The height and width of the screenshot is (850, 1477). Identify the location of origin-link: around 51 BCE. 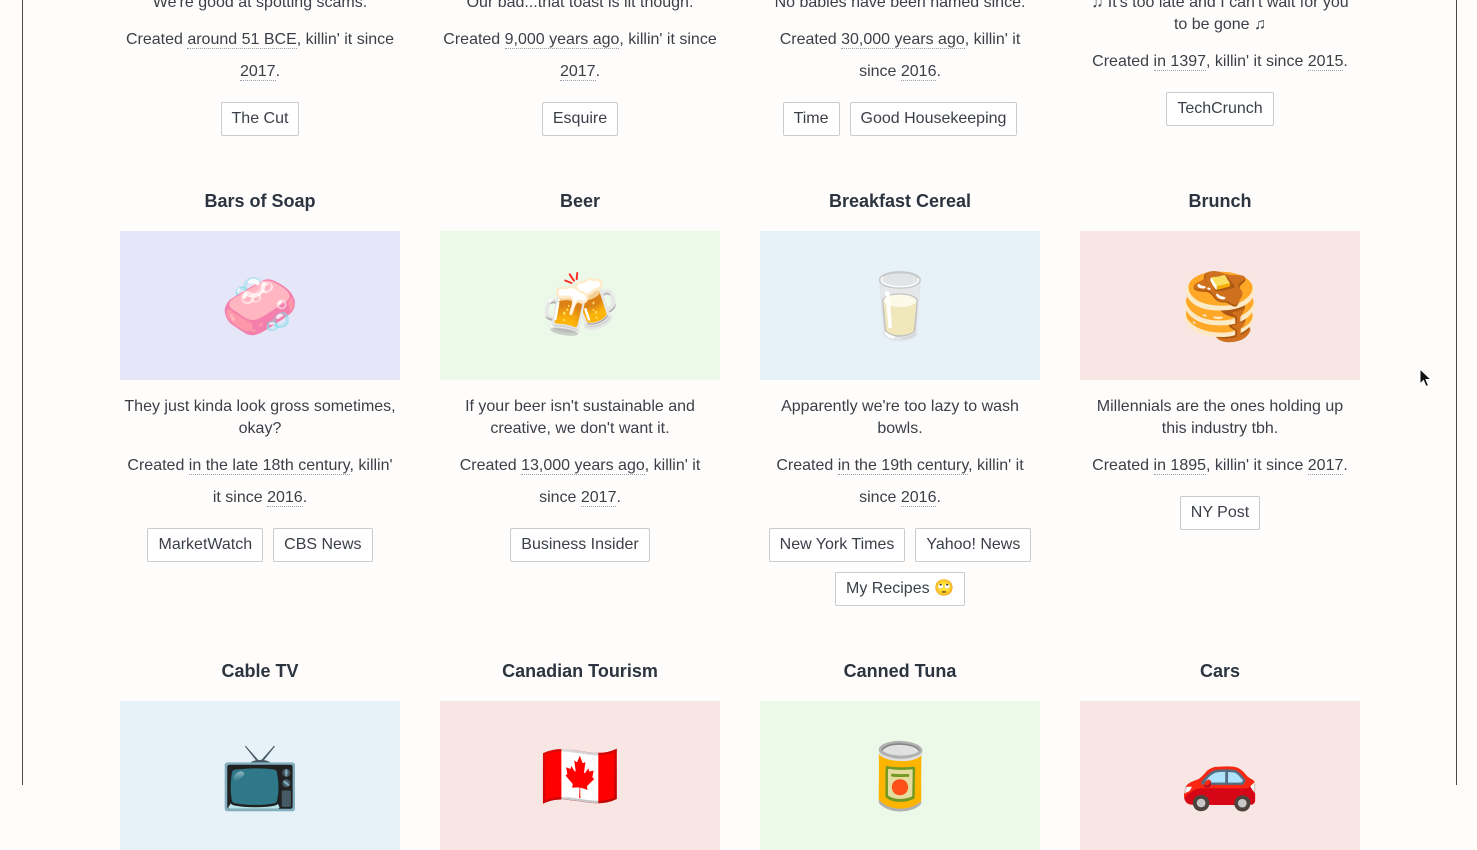
(242, 40).